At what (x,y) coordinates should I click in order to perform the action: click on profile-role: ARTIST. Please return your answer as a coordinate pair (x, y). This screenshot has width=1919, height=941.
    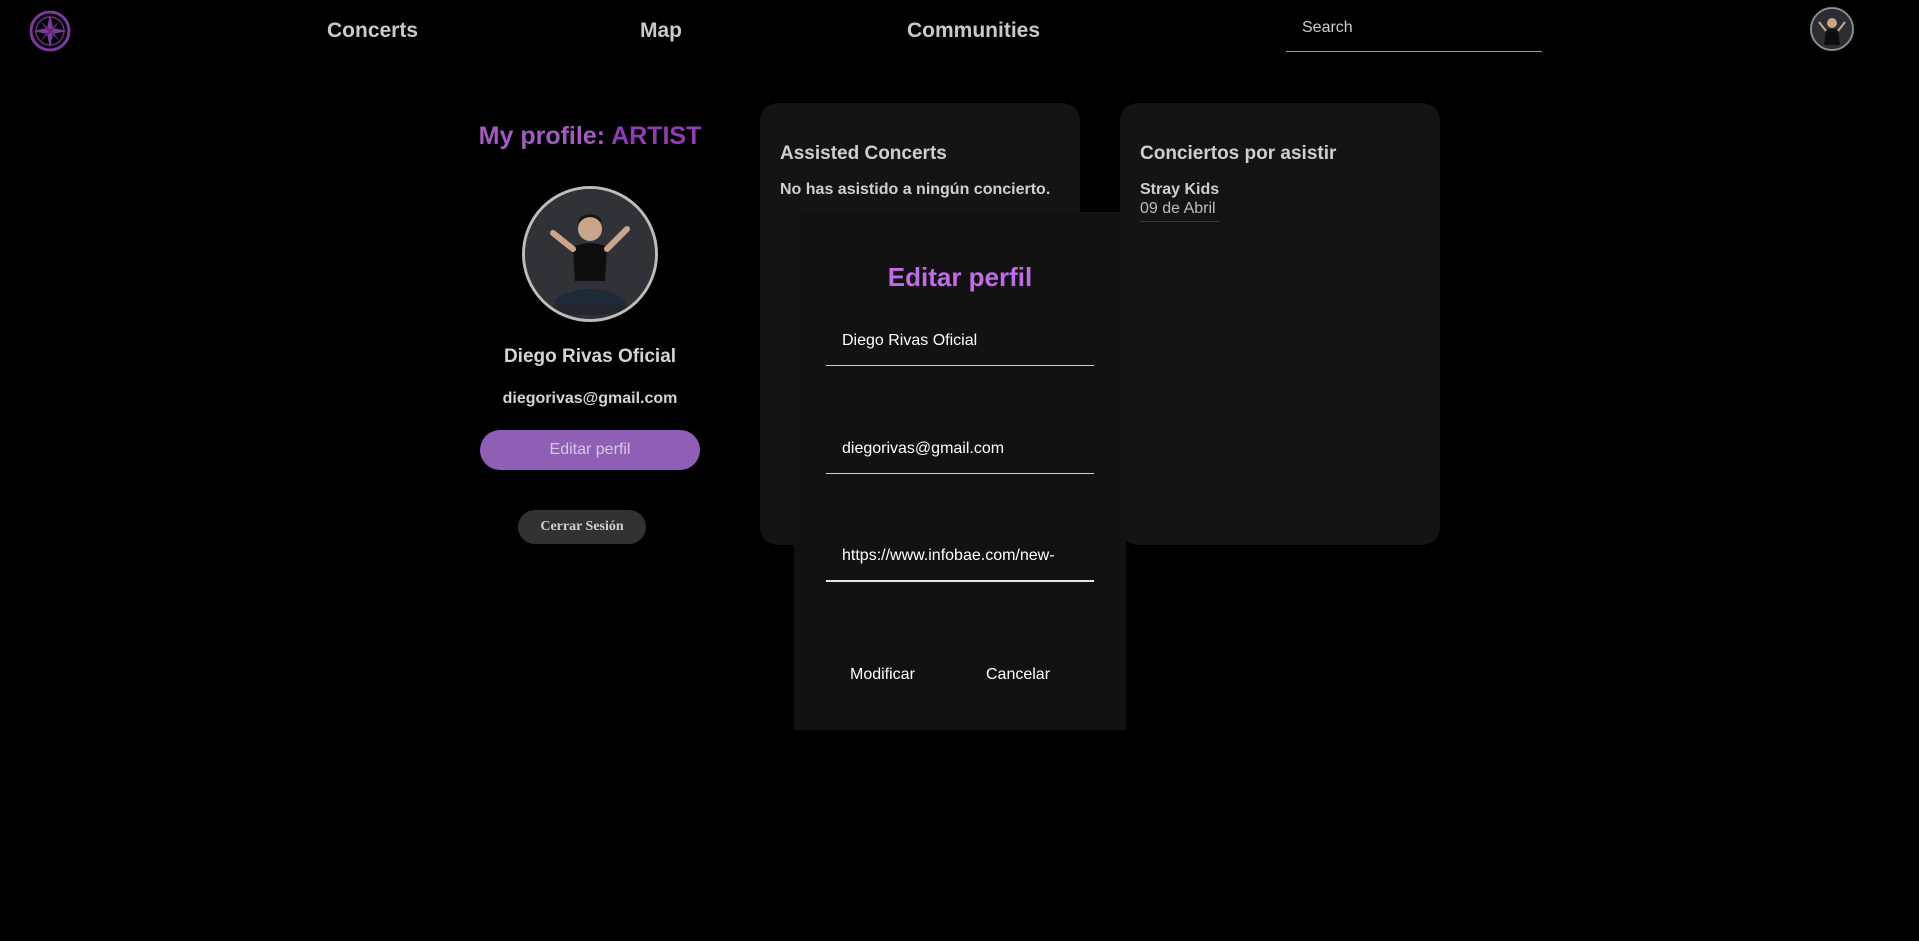
    Looking at the image, I should click on (656, 136).